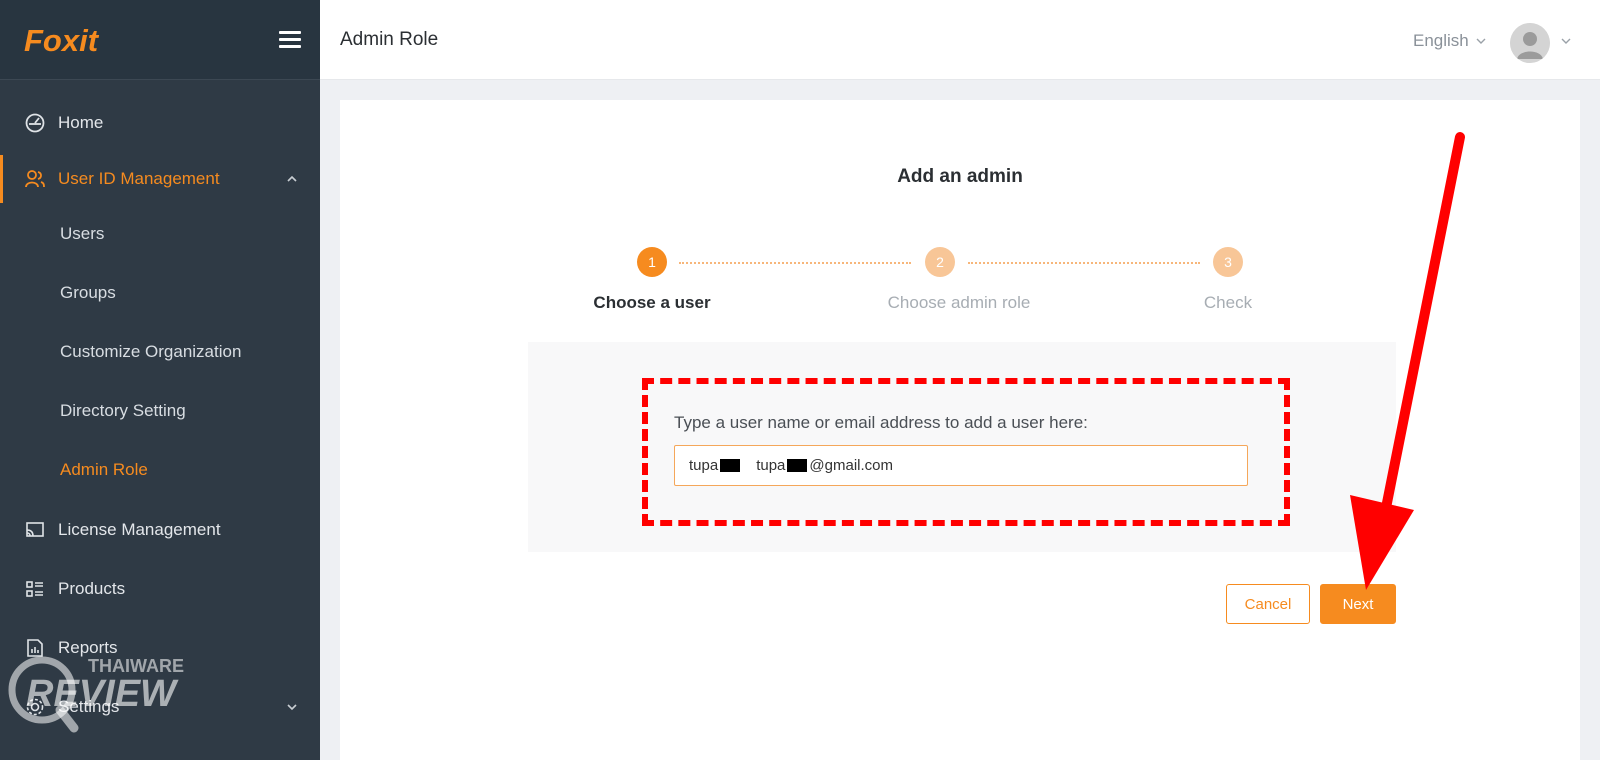  What do you see at coordinates (1358, 604) in the screenshot?
I see `next-button: Next` at bounding box center [1358, 604].